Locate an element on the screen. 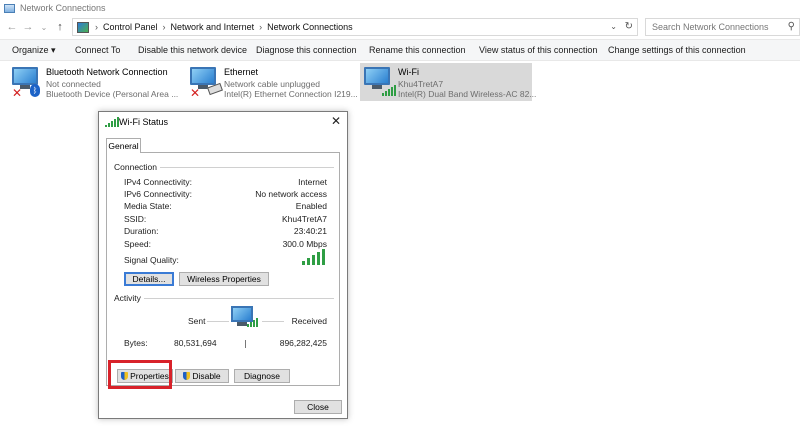 Image resolution: width=800 pixels, height=437 pixels. activity-group-label: Activity is located at coordinates (129, 298).